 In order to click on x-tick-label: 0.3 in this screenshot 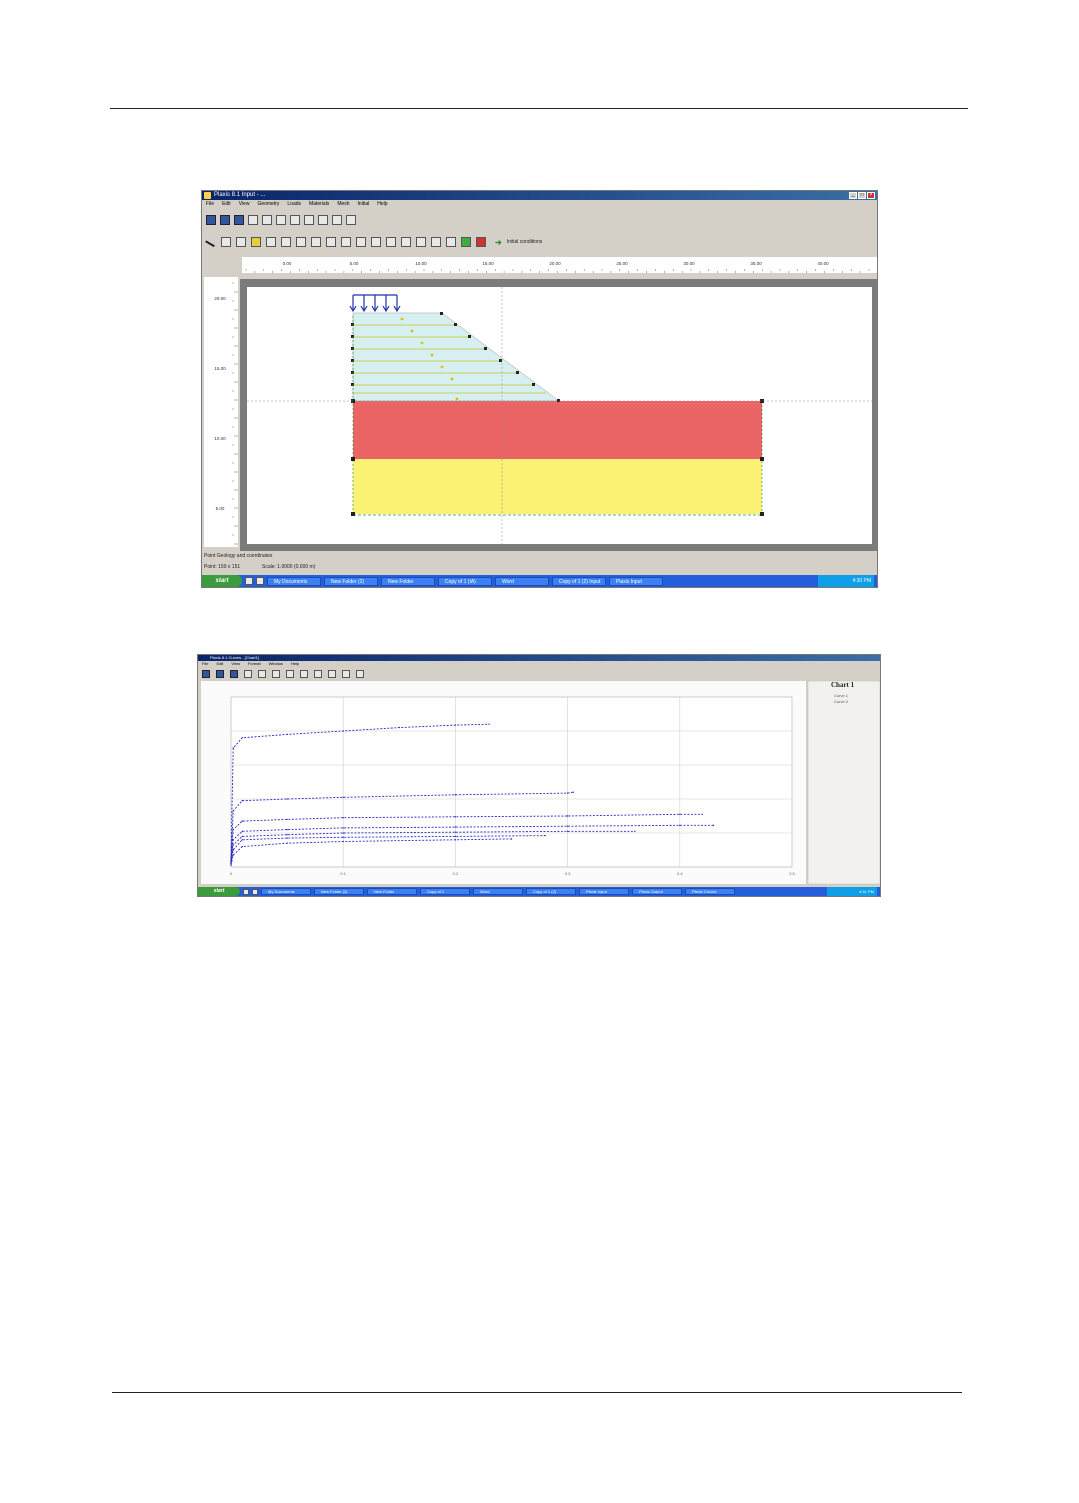, I will do `click(568, 873)`.